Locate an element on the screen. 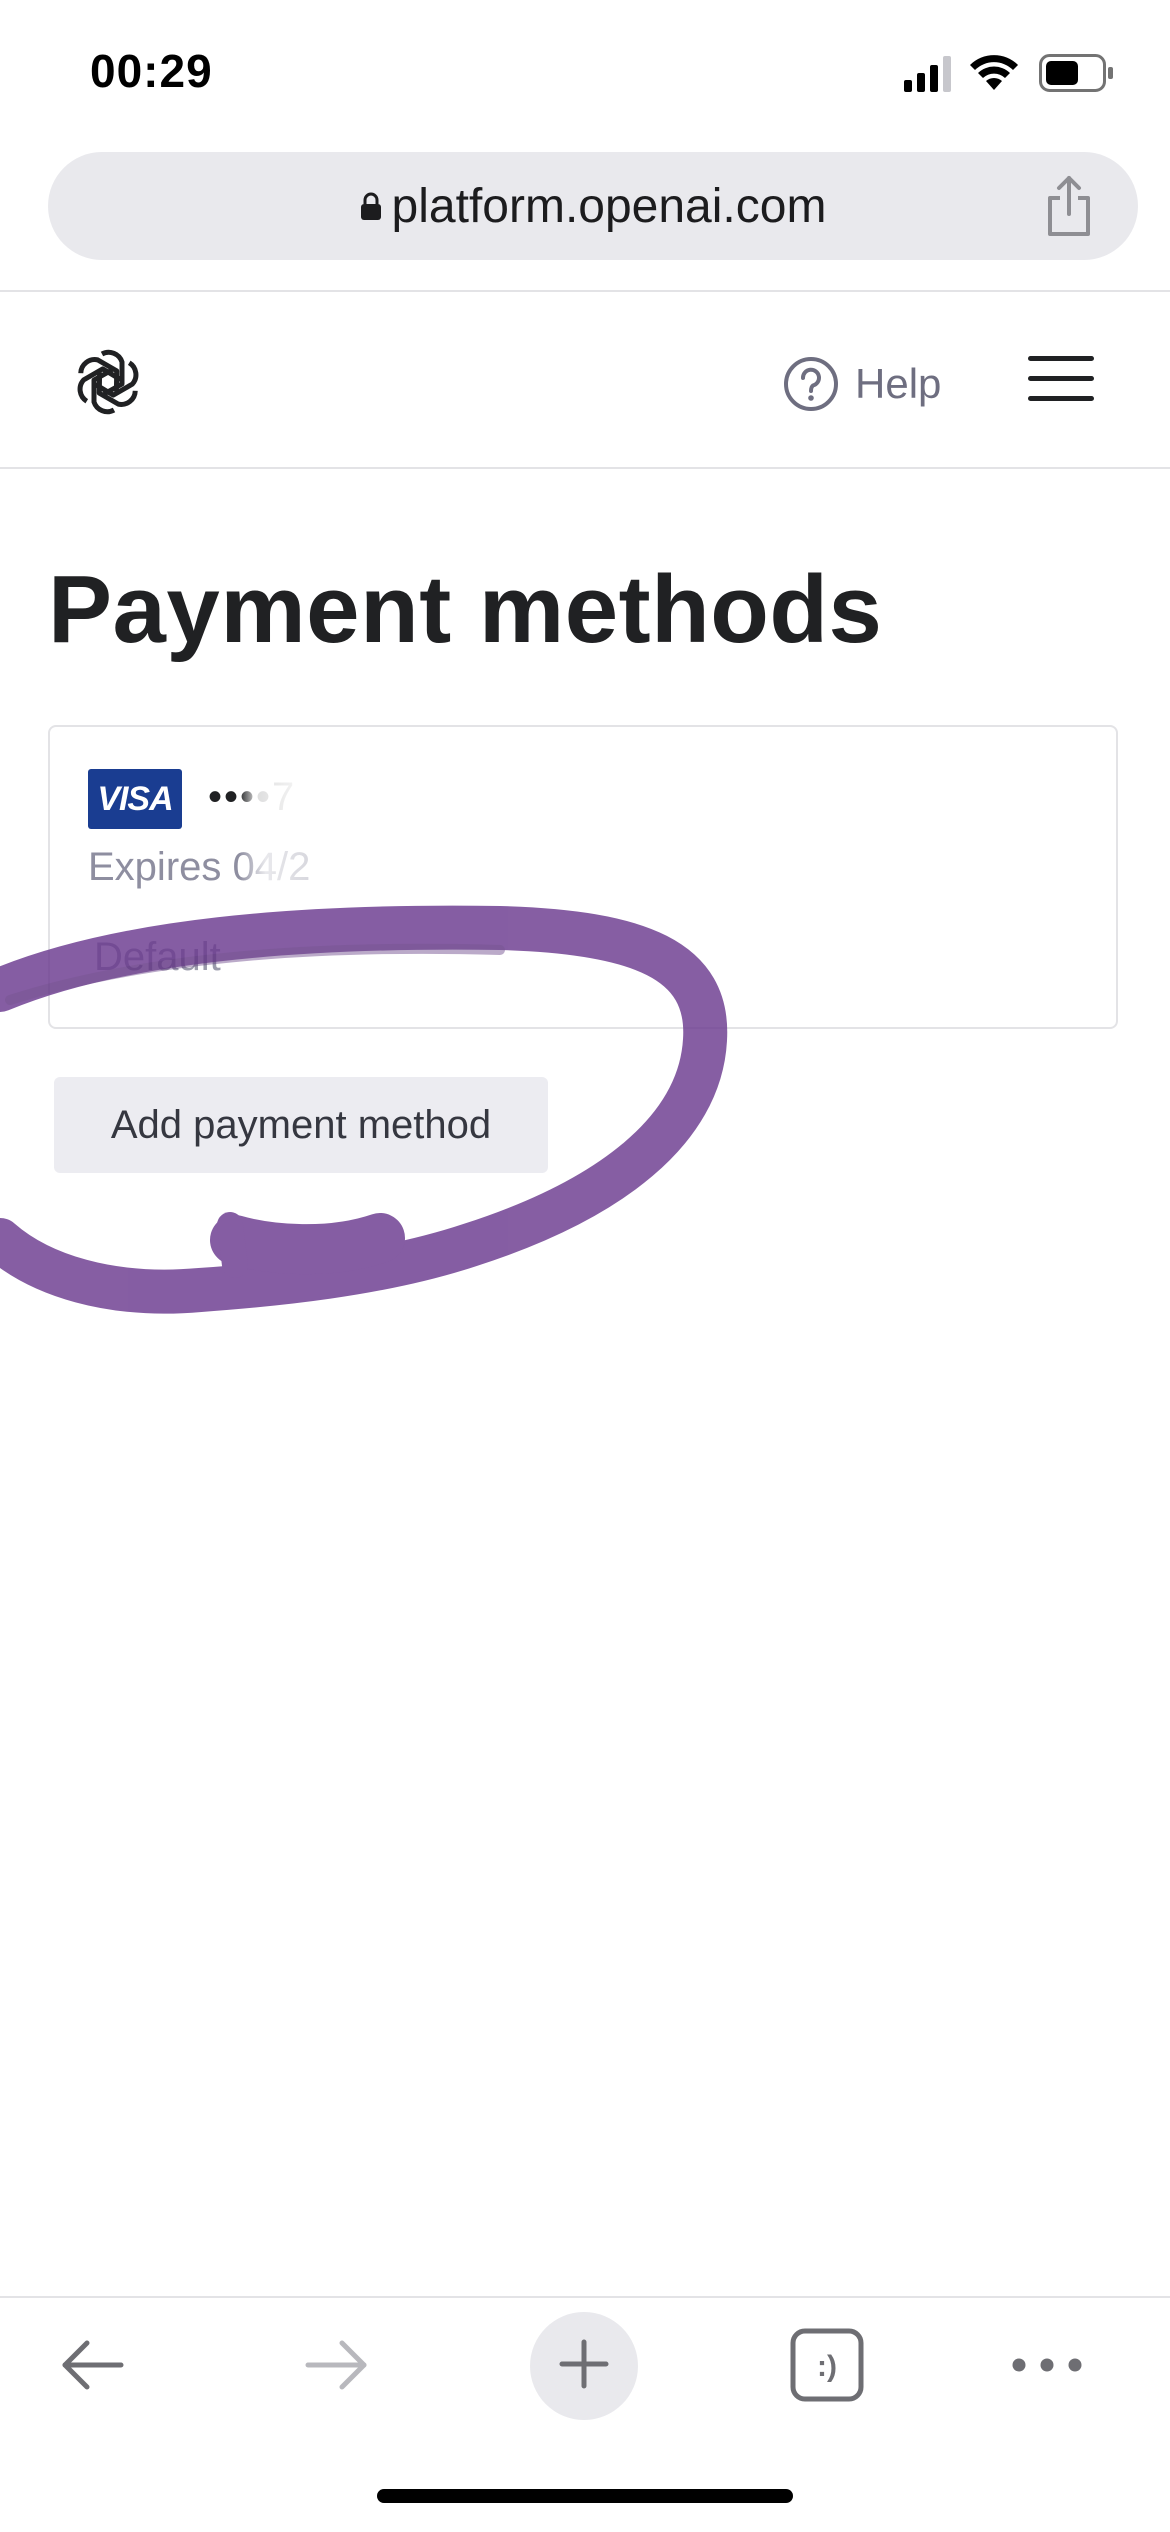  battery-icon is located at coordinates (1077, 75).